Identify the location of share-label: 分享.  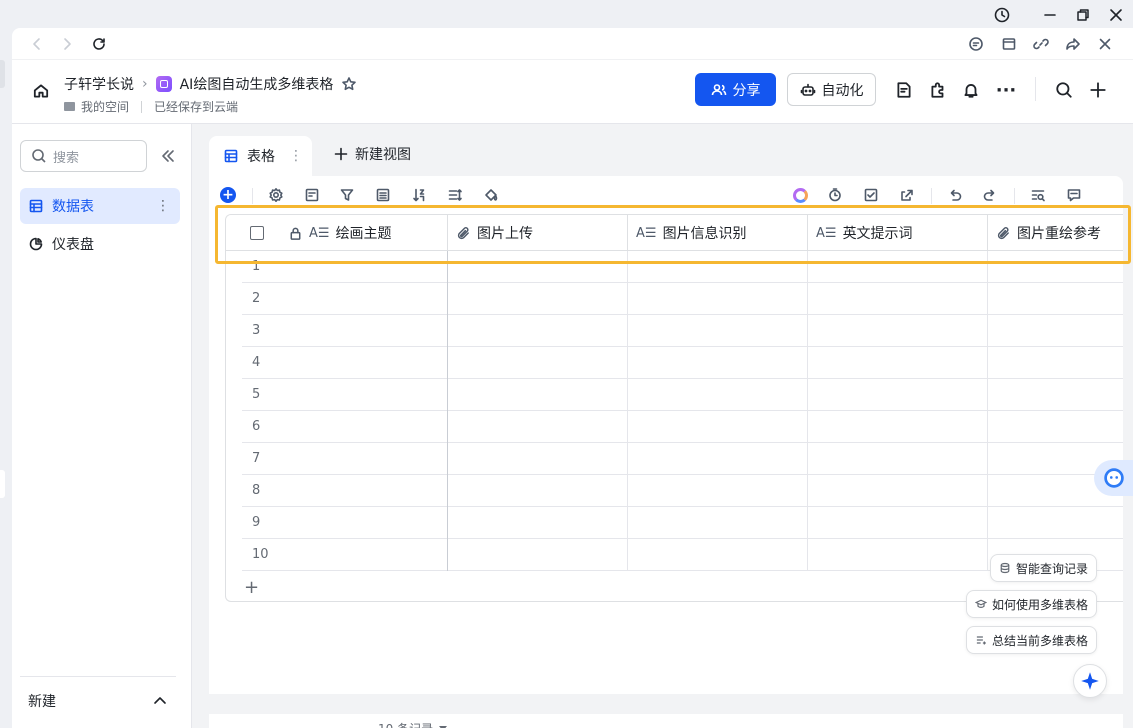
(746, 90).